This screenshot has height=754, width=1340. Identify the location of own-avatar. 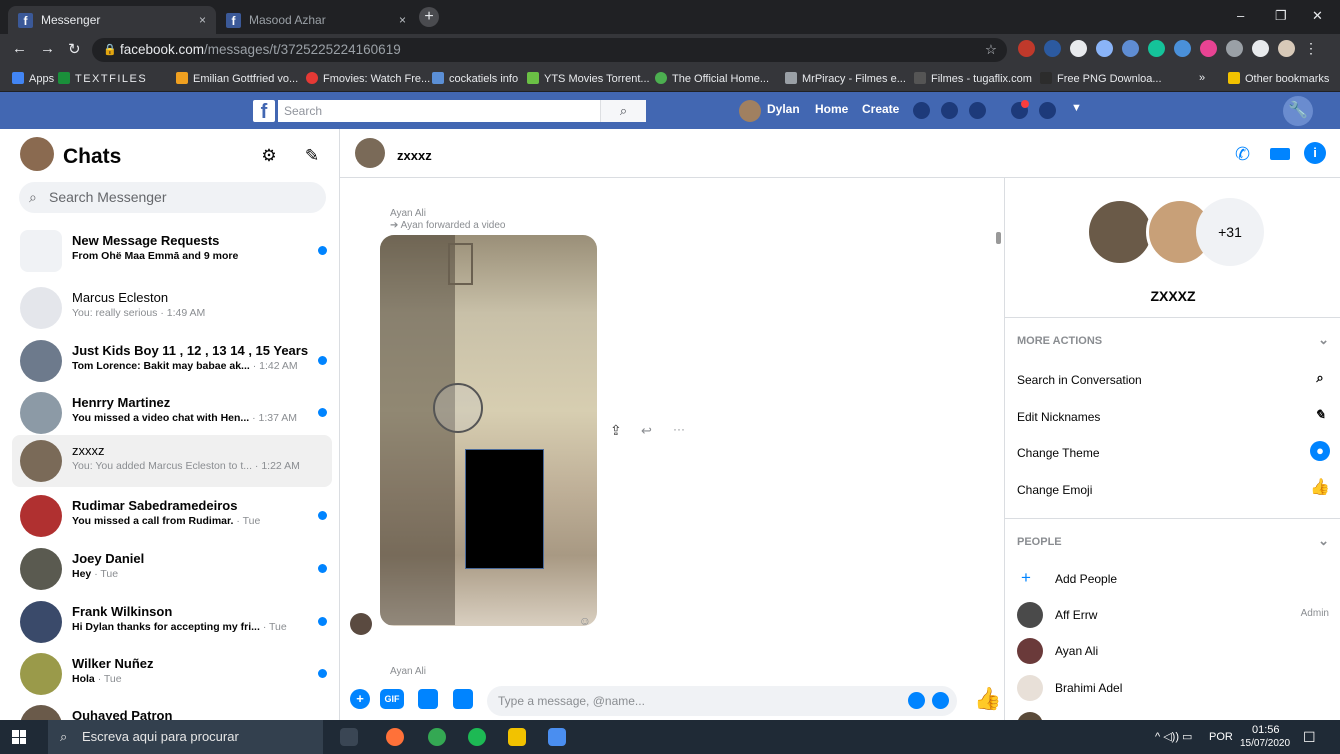
(37, 154).